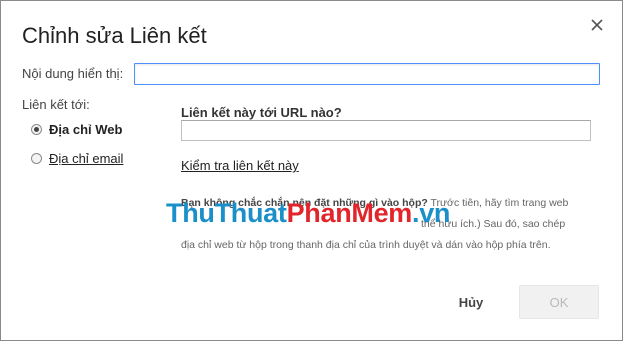 The width and height of the screenshot is (623, 341). What do you see at coordinates (559, 302) in the screenshot?
I see `ok-button: OK` at bounding box center [559, 302].